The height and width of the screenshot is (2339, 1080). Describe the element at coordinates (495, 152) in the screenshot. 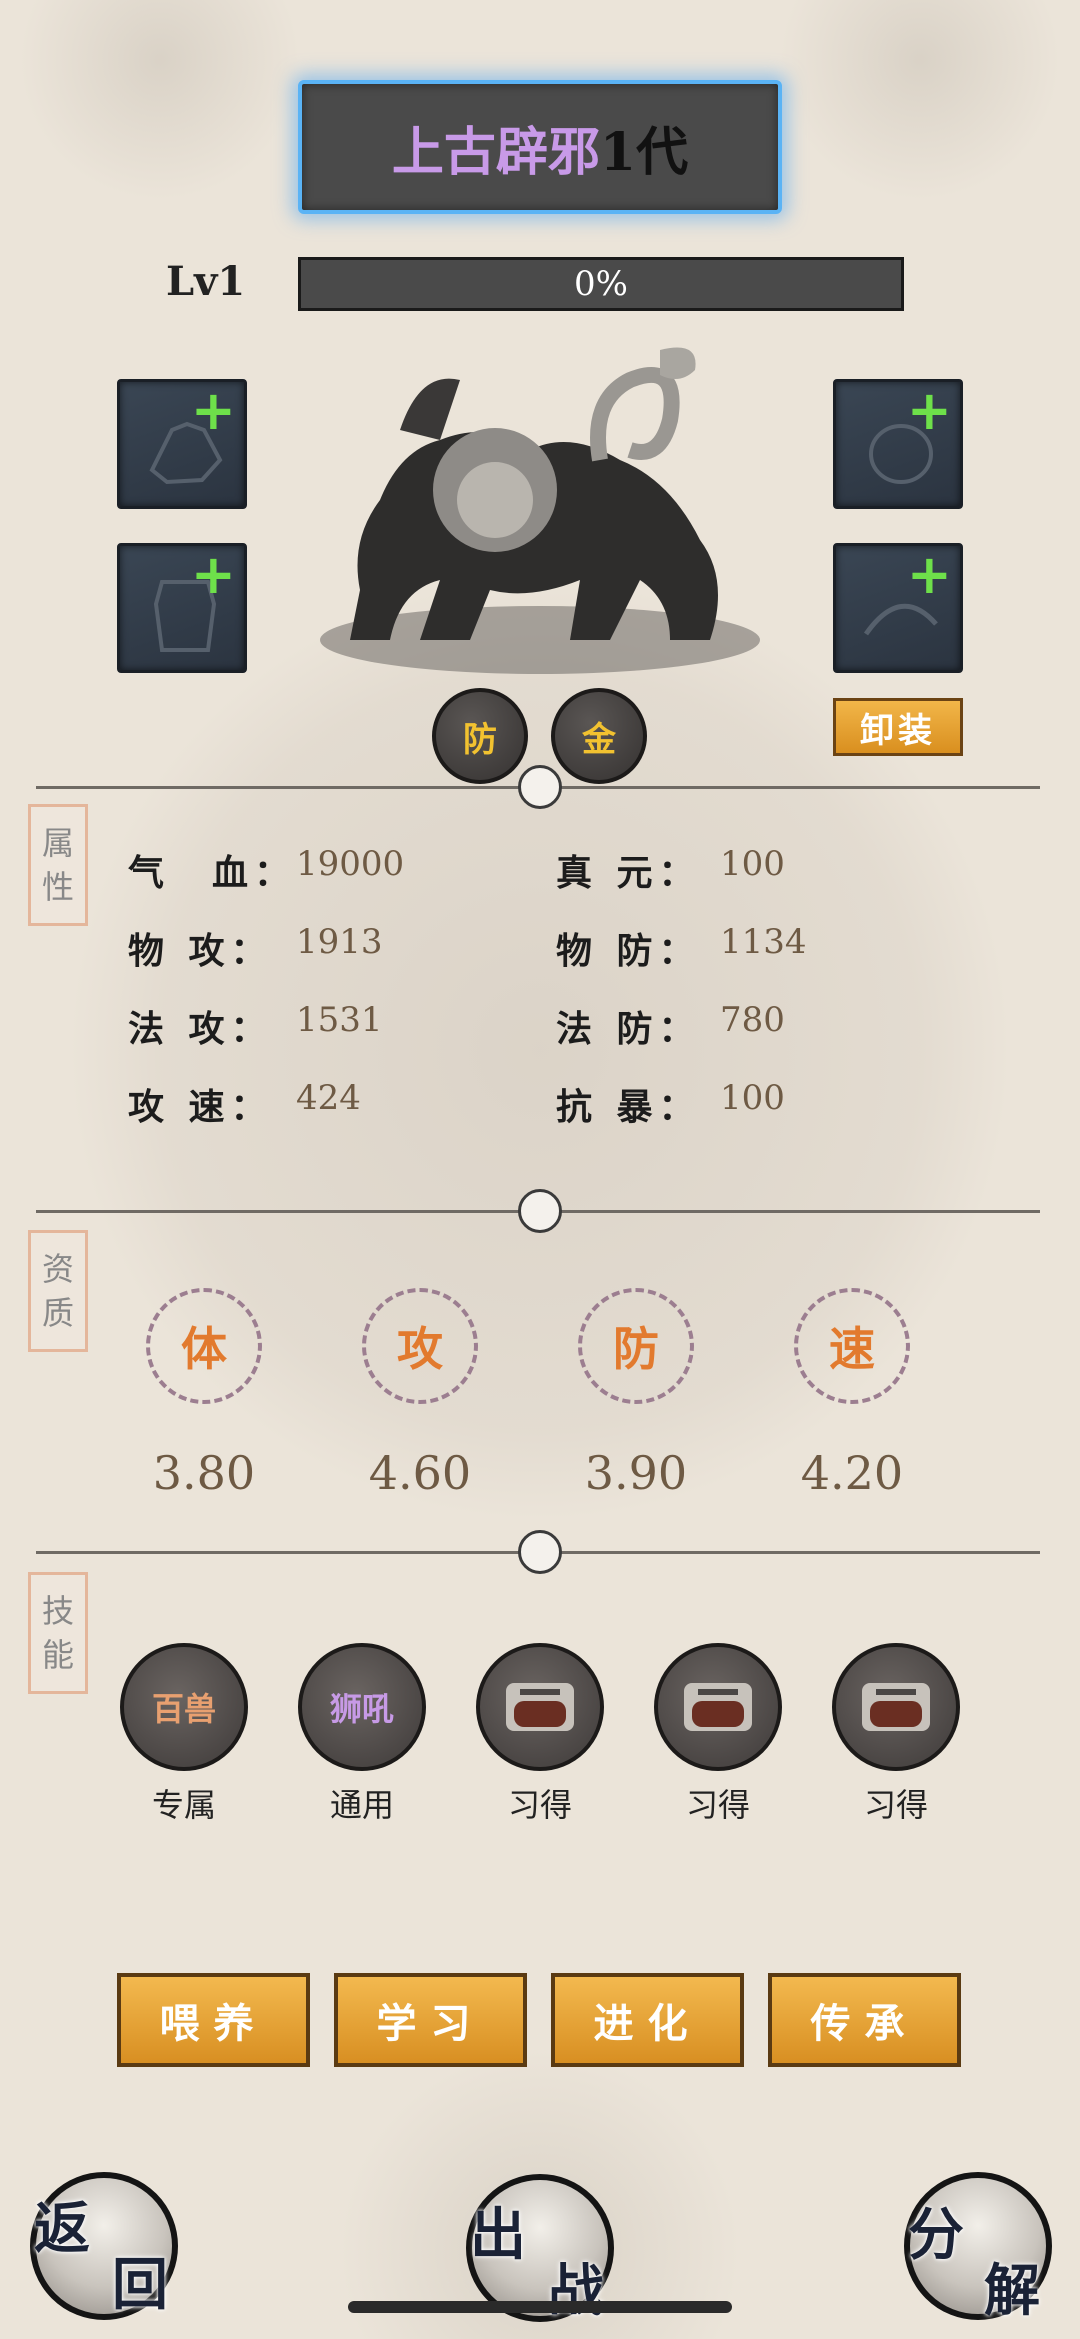

I see `pet-name: 上古辟邪` at that location.